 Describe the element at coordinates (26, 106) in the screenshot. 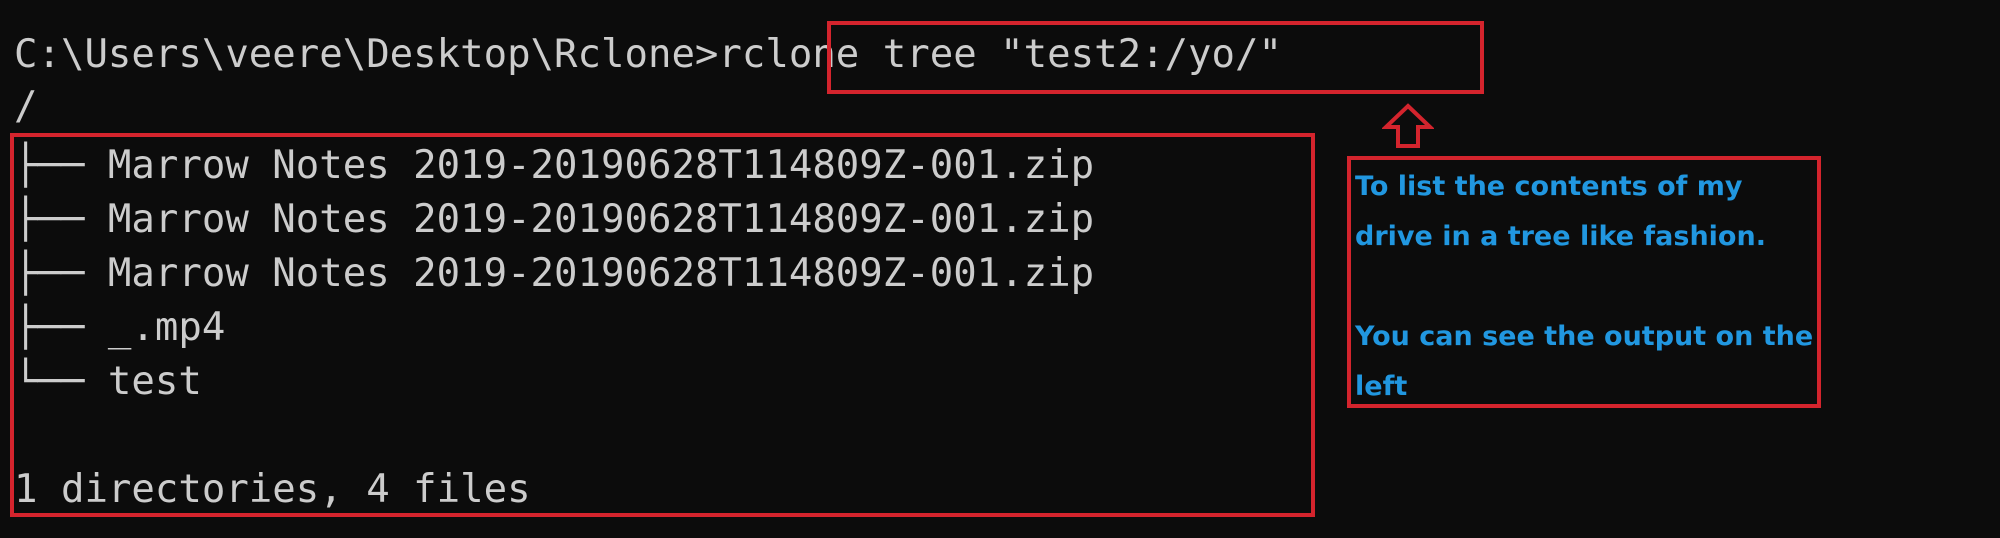

I see `tree-root: /` at that location.